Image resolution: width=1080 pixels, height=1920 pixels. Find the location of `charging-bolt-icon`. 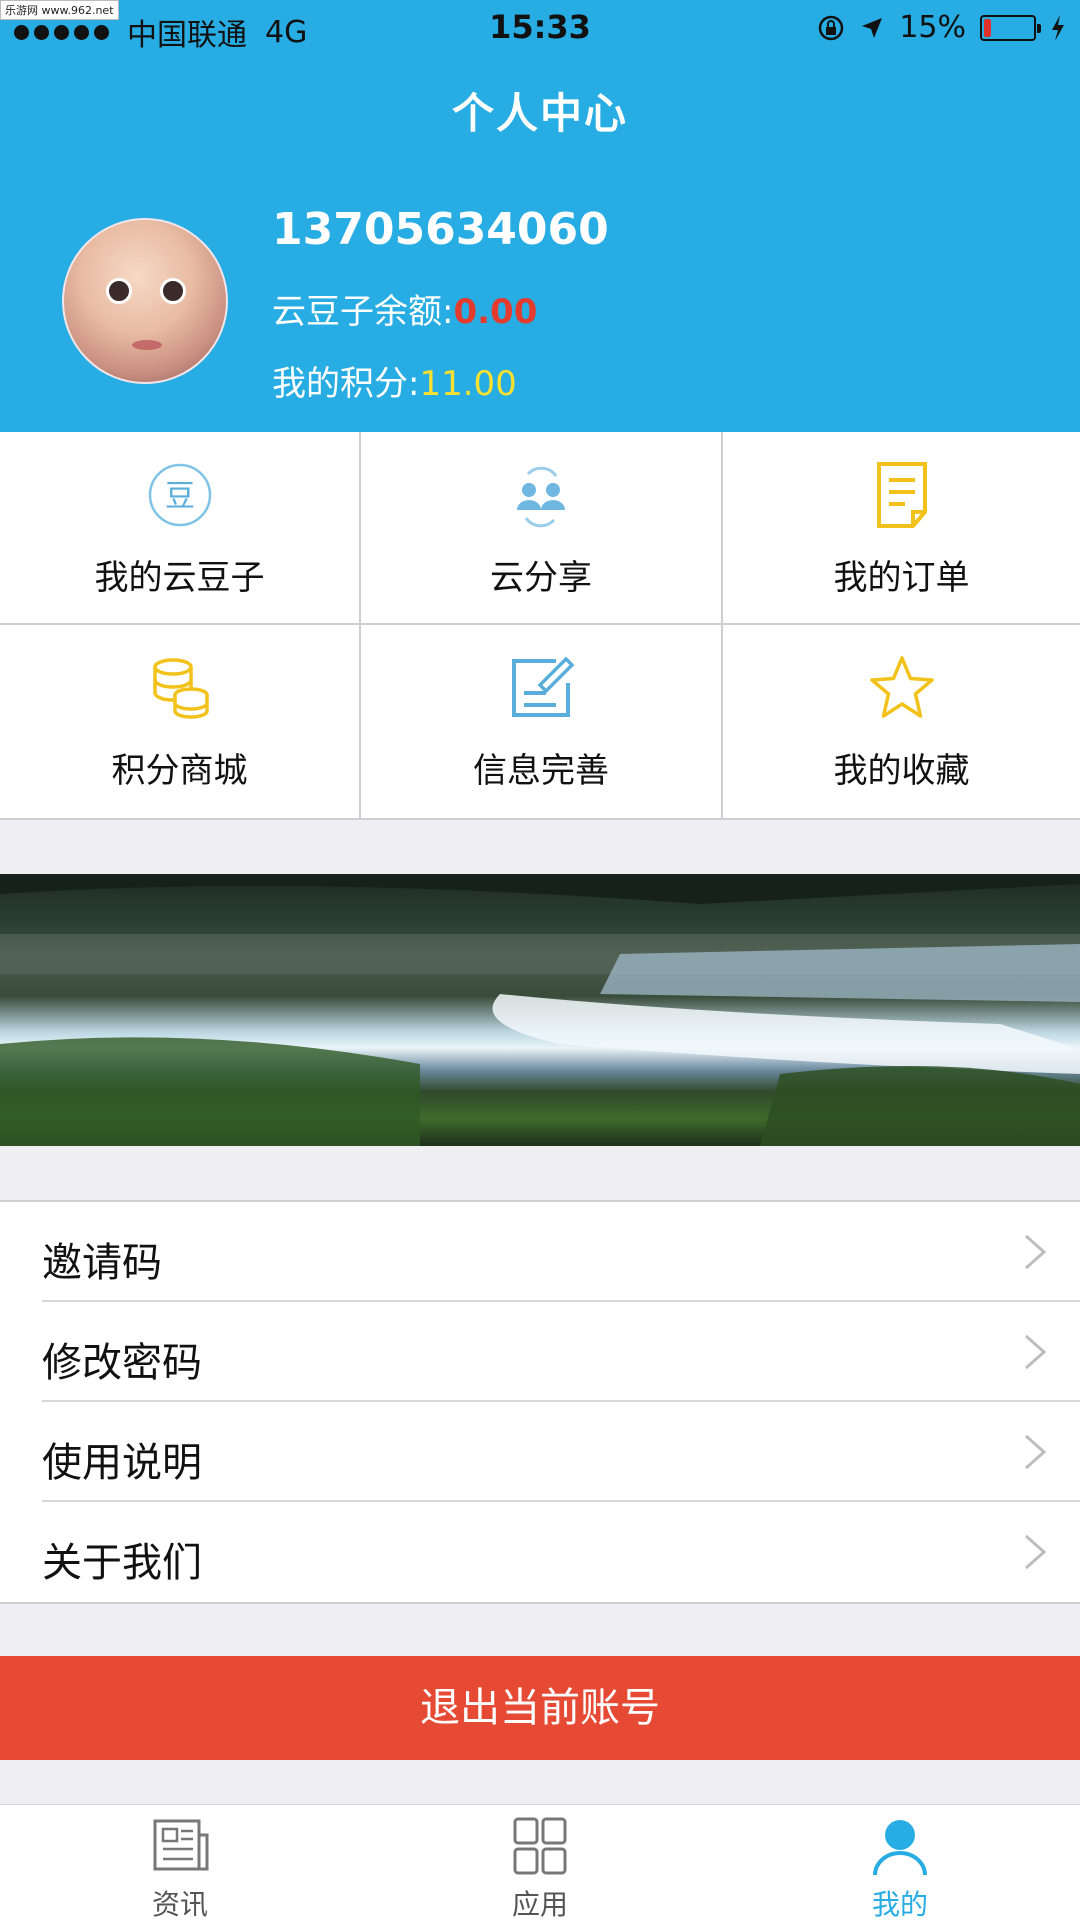

charging-bolt-icon is located at coordinates (1058, 27).